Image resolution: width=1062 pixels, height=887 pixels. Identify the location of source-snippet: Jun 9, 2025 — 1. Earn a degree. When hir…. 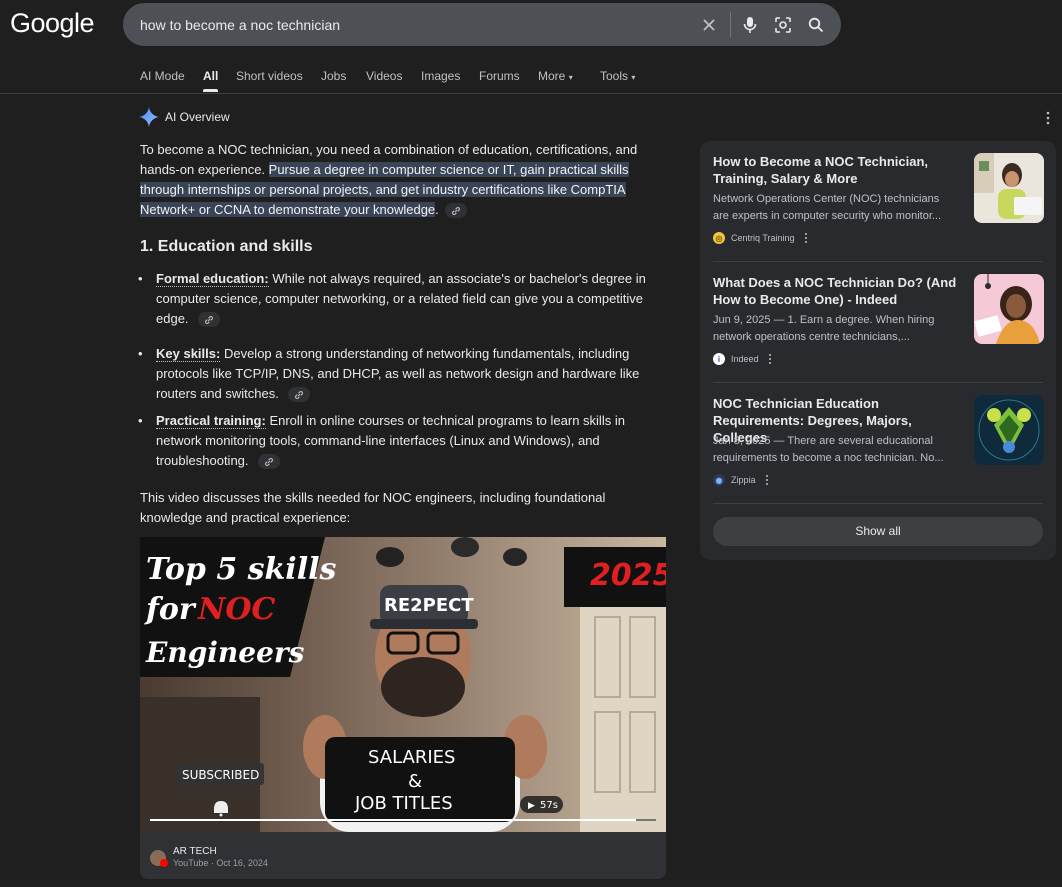
(838, 329).